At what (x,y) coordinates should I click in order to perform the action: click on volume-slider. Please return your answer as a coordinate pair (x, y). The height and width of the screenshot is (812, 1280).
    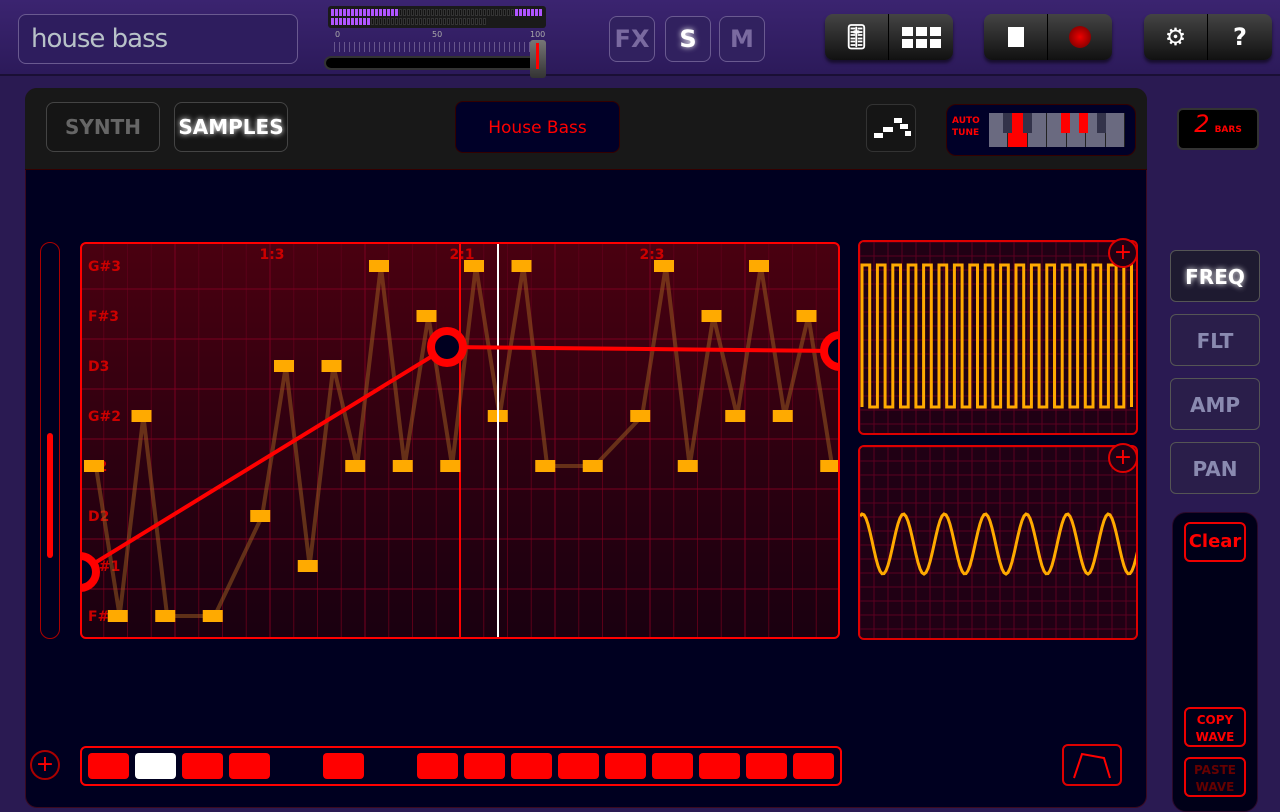
    Looking at the image, I should click on (434, 63).